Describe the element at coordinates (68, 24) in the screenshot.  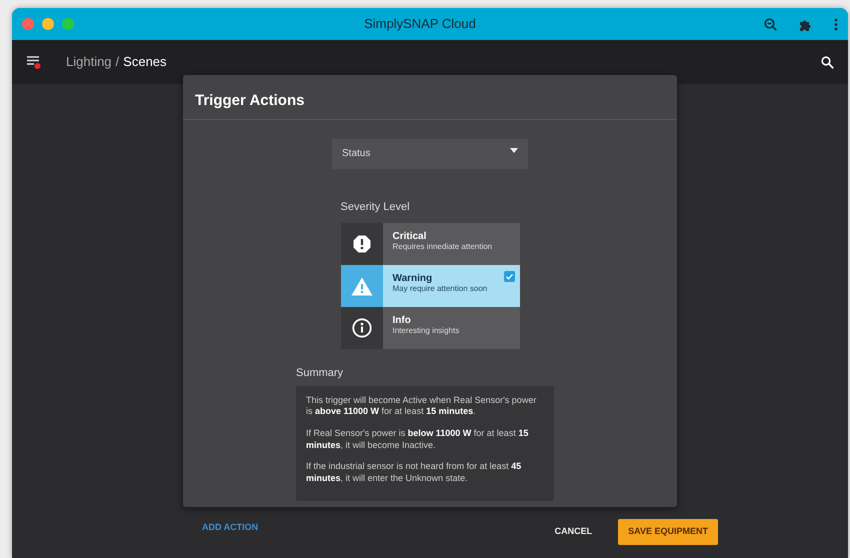
I see `zoom-dot` at that location.